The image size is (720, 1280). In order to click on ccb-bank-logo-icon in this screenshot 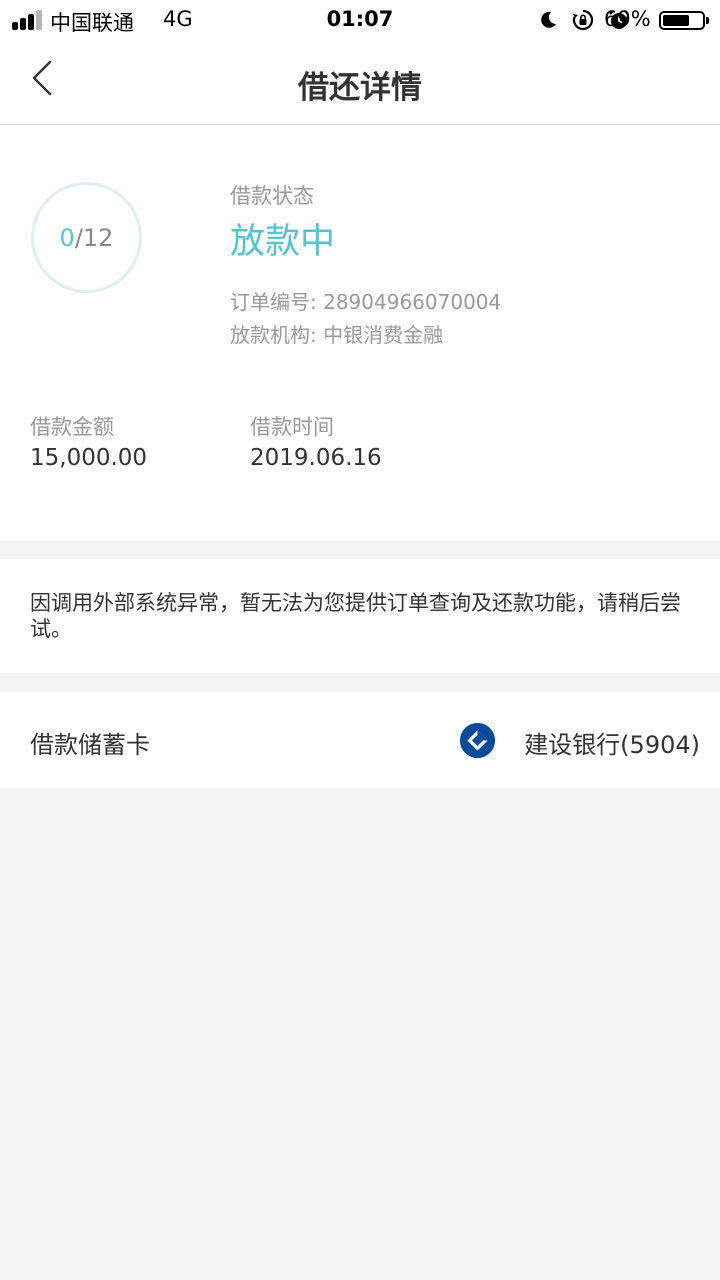, I will do `click(477, 740)`.